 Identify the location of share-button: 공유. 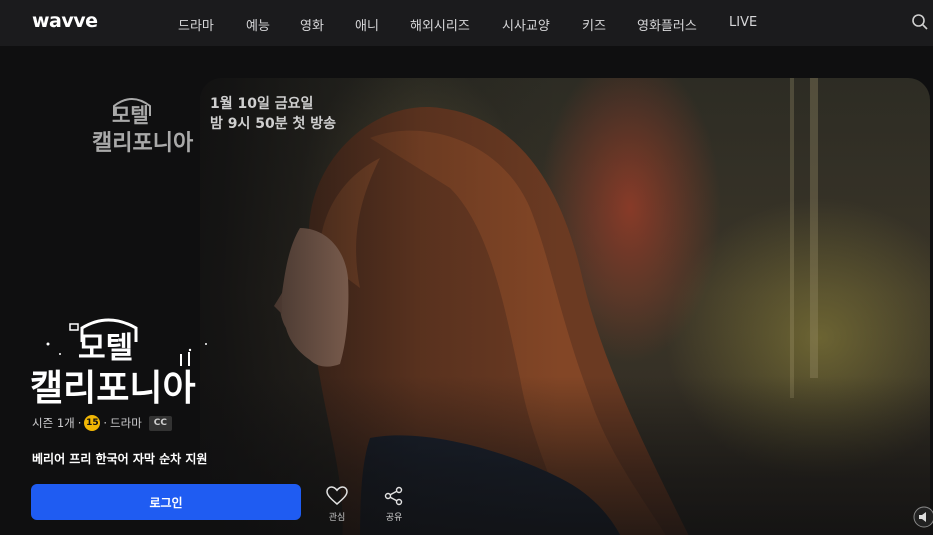
(394, 504).